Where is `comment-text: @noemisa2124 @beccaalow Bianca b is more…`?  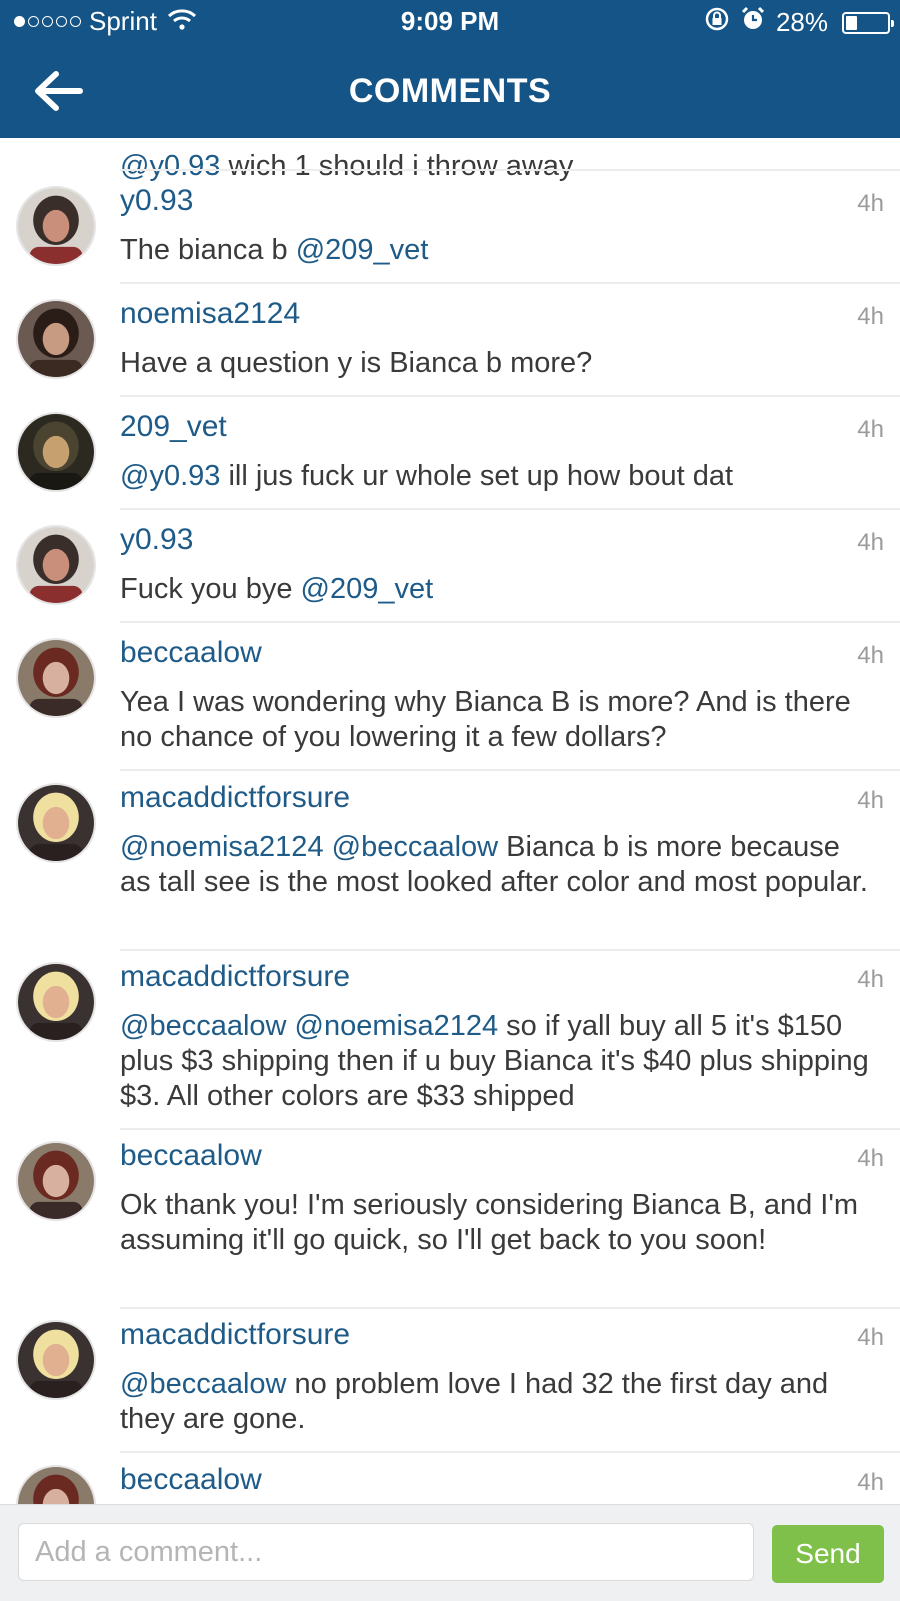 comment-text: @noemisa2124 @beccaalow Bianca b is more… is located at coordinates (498, 865).